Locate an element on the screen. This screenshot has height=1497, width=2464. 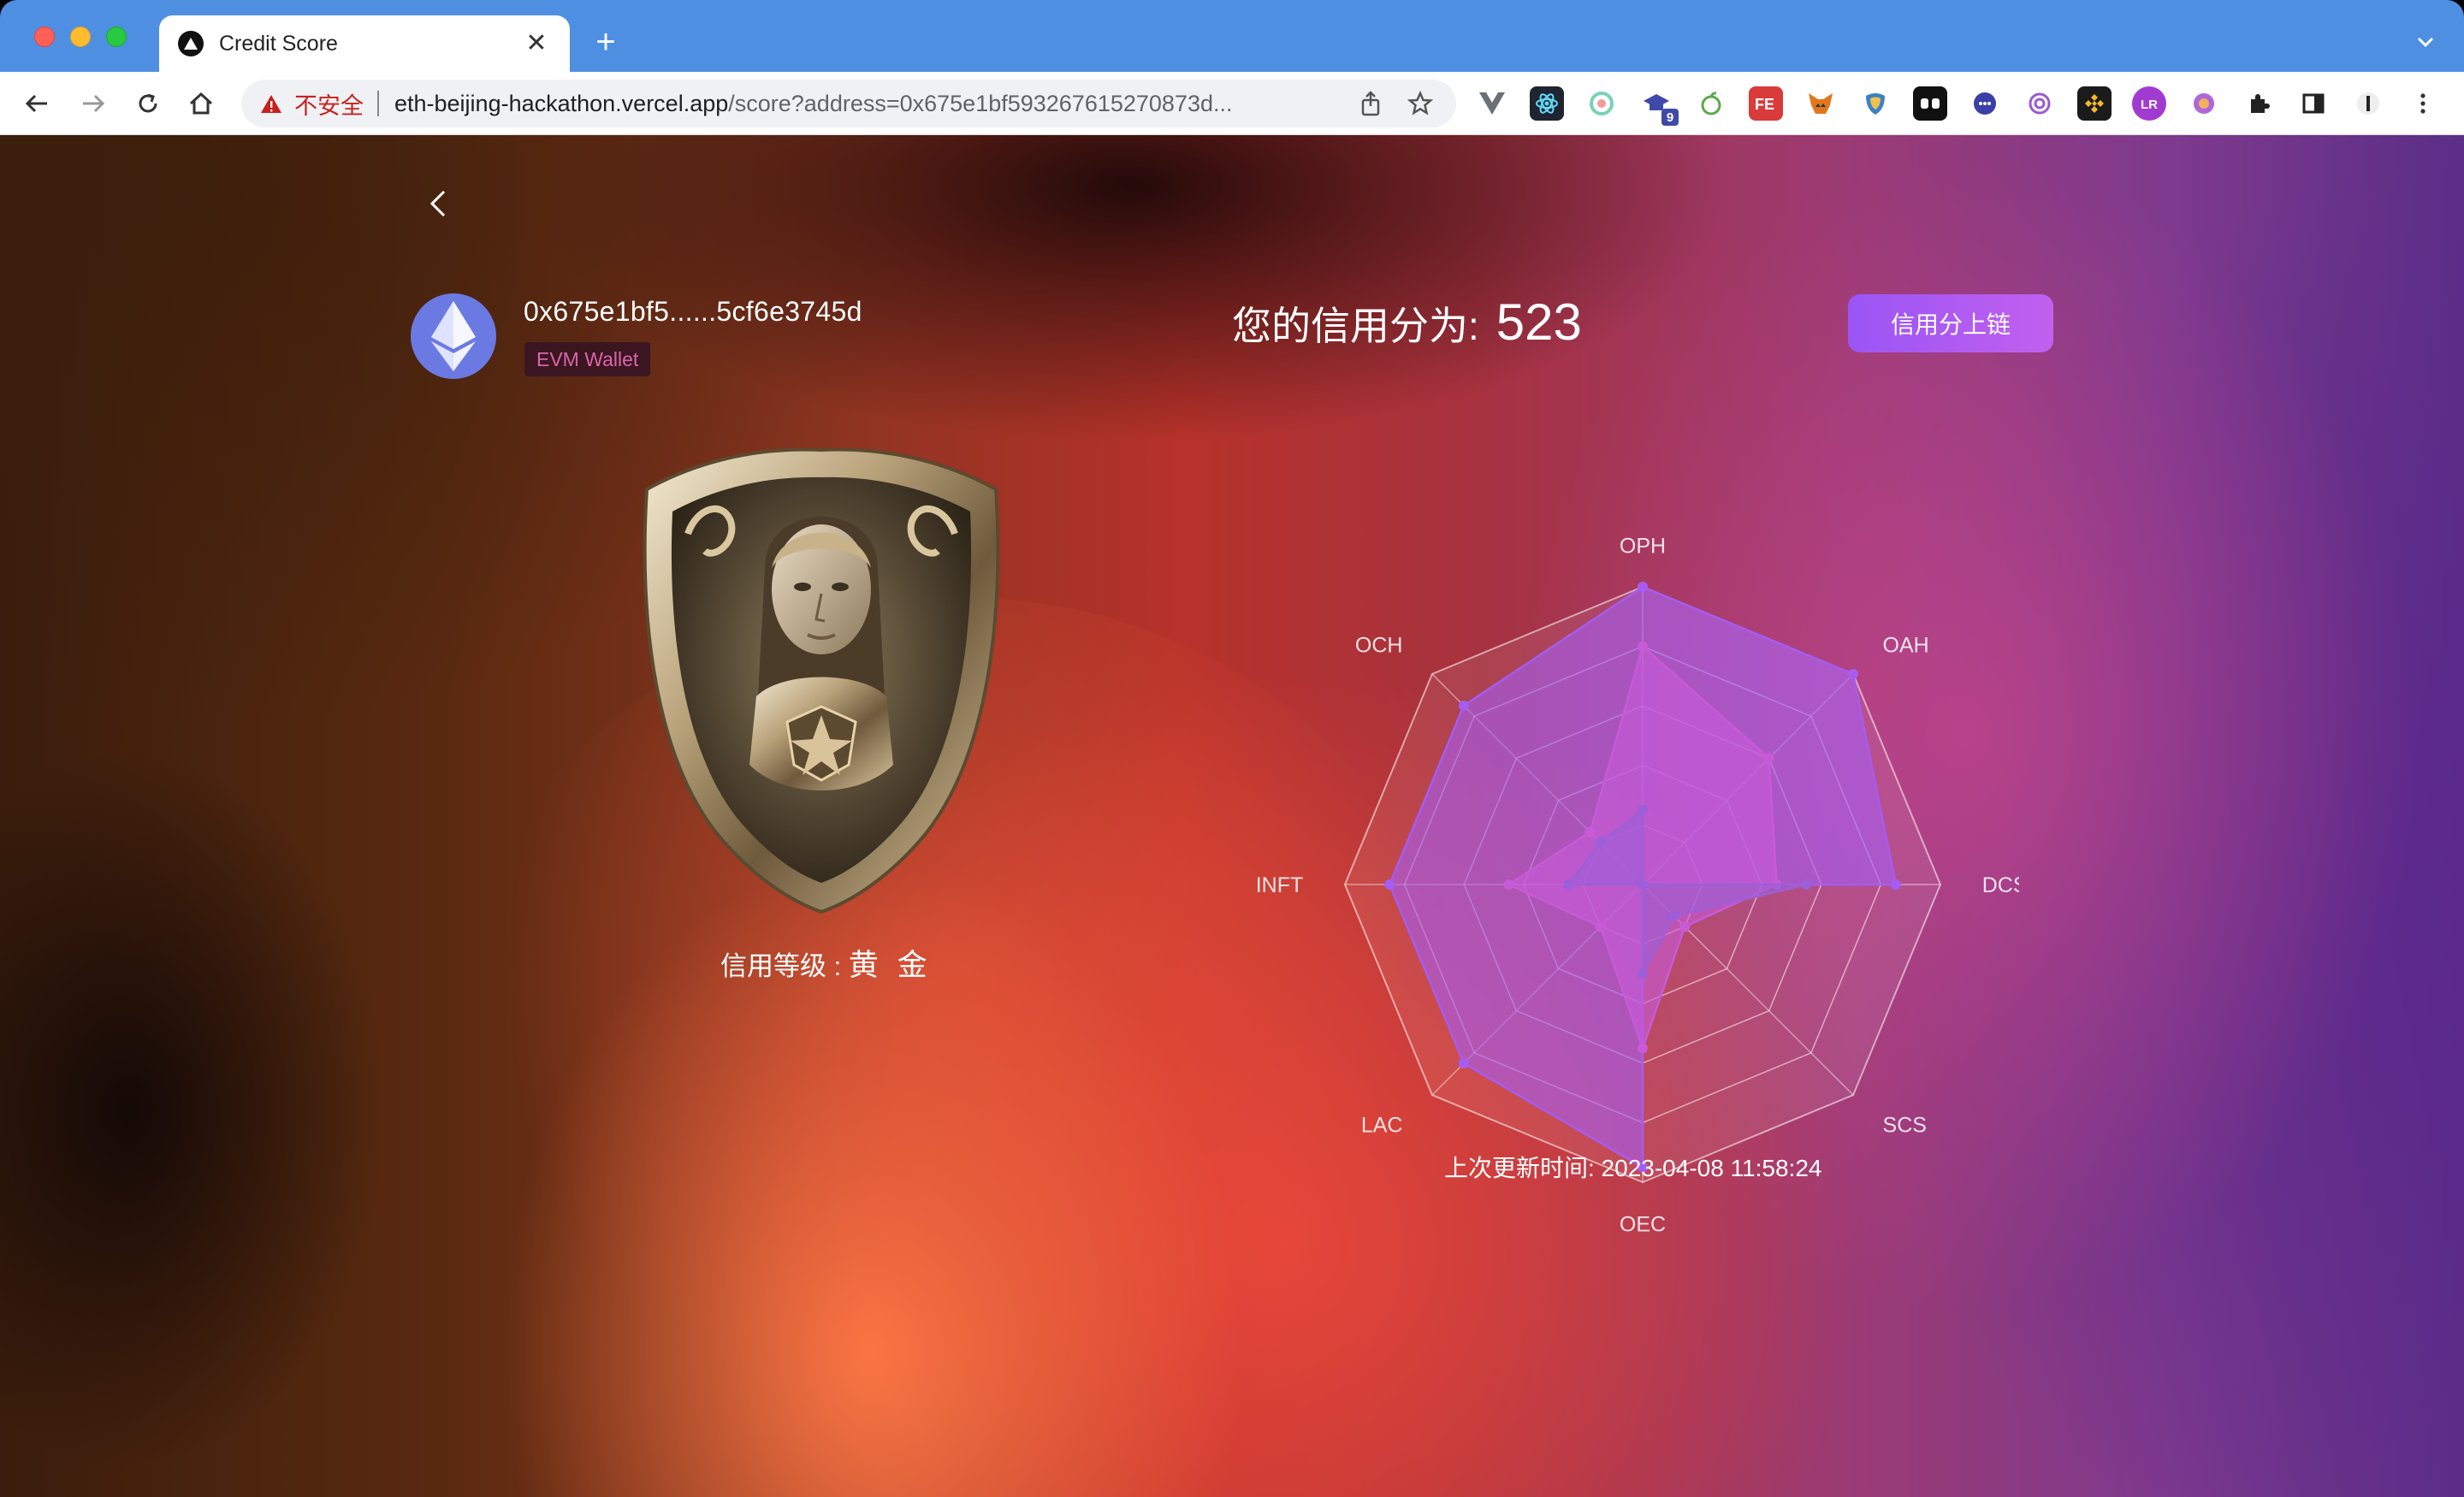
radar-axis-label: LAC is located at coordinates (1382, 1126).